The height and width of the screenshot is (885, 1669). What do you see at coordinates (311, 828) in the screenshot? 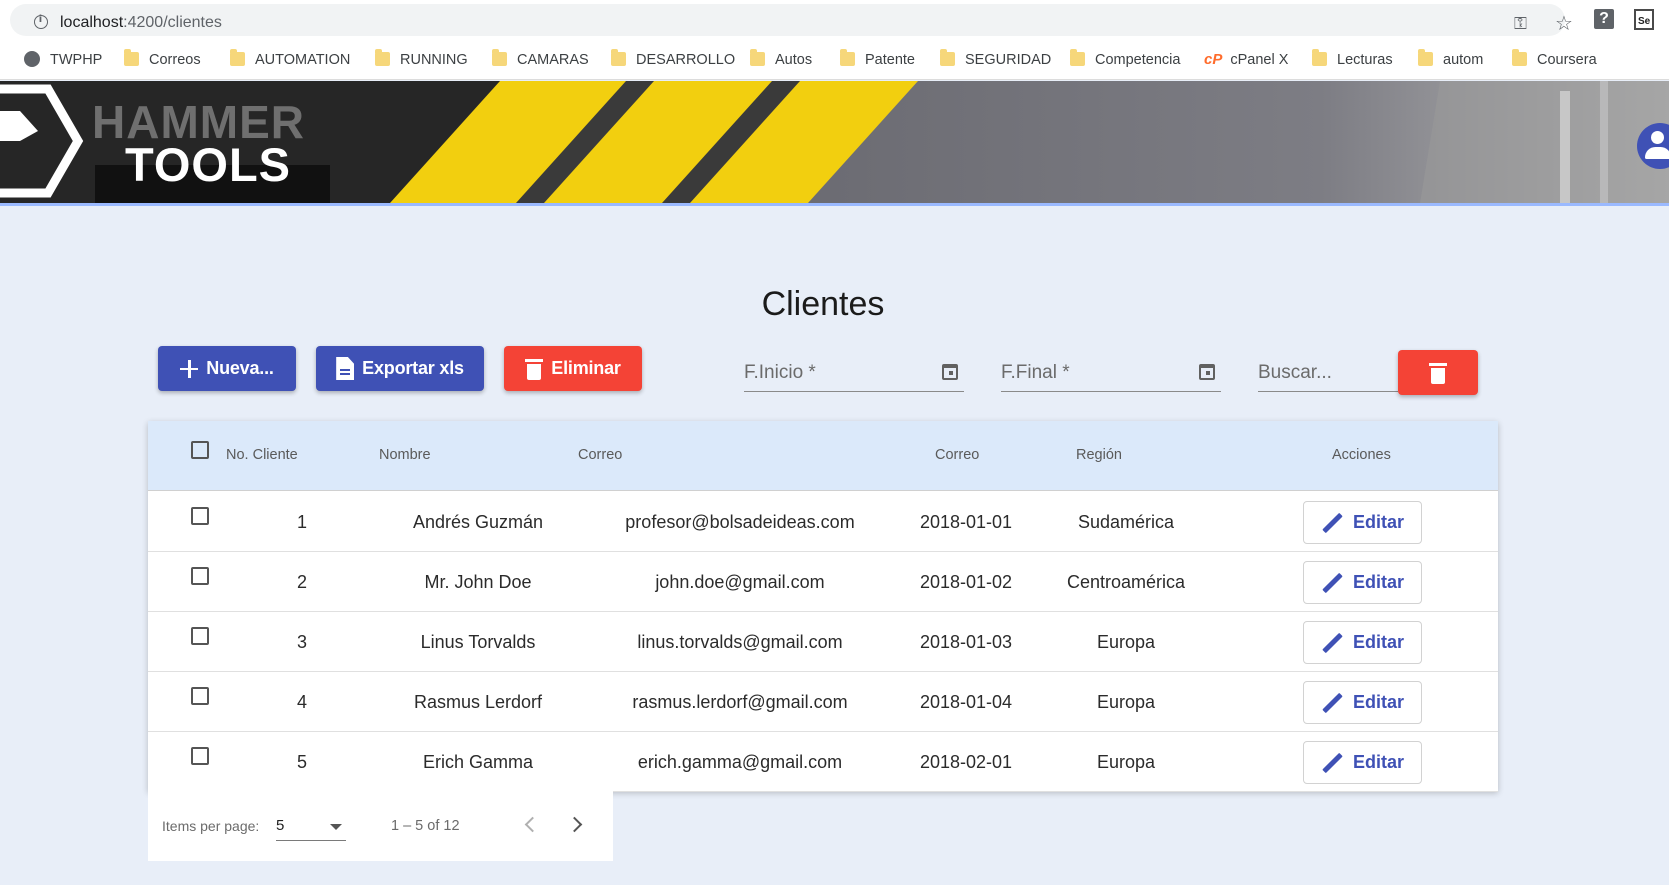
I see `page-size-select: 5` at bounding box center [311, 828].